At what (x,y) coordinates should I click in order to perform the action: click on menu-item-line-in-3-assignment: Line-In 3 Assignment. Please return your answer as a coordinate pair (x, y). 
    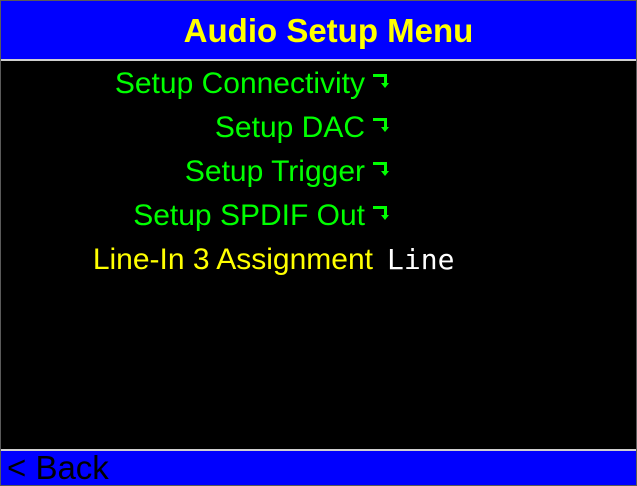
    Looking at the image, I should click on (187, 260).